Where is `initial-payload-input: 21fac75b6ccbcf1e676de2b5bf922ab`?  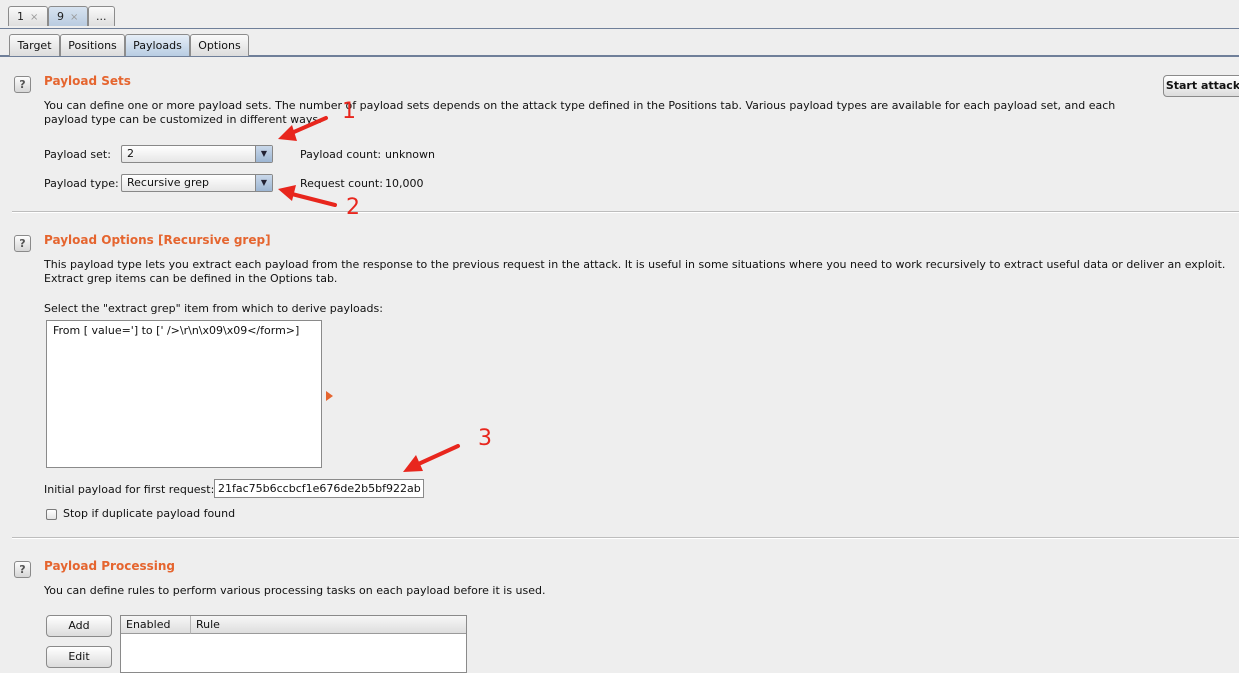
initial-payload-input: 21fac75b6ccbcf1e676de2b5bf922ab is located at coordinates (319, 488).